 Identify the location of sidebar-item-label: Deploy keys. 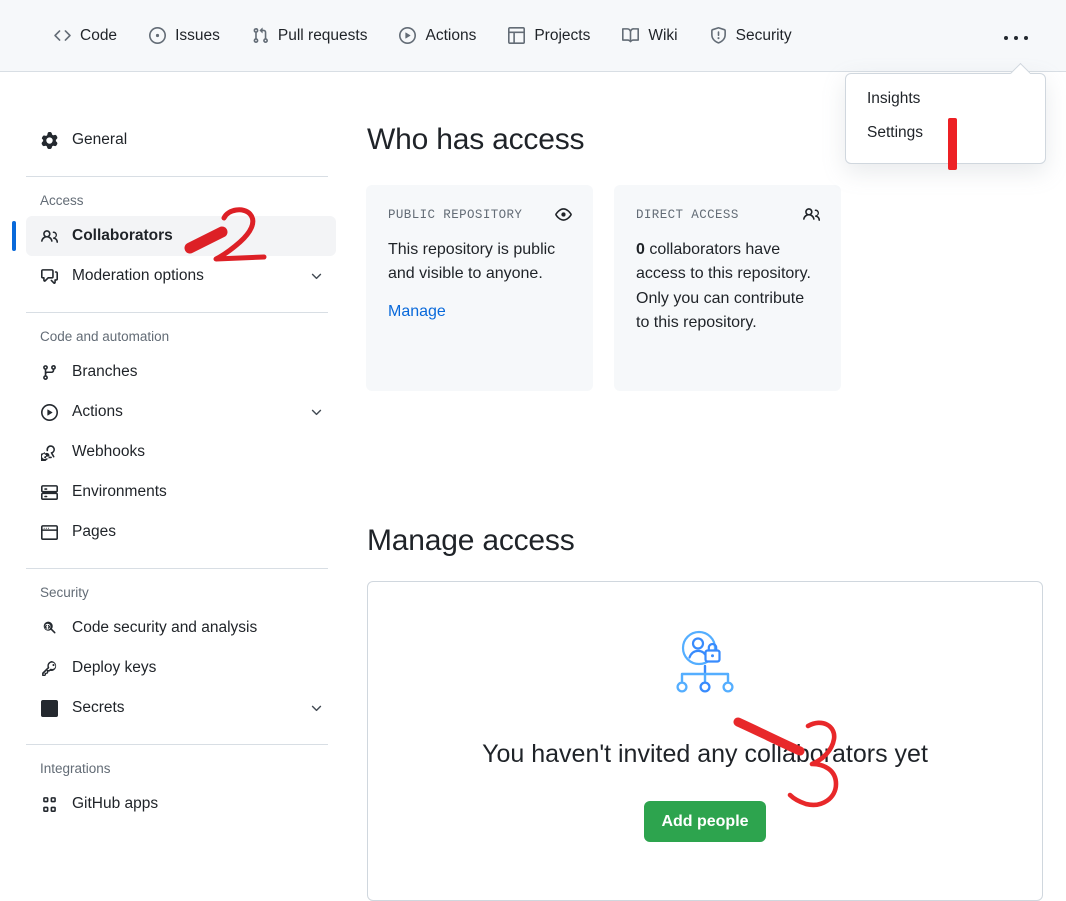
(114, 667).